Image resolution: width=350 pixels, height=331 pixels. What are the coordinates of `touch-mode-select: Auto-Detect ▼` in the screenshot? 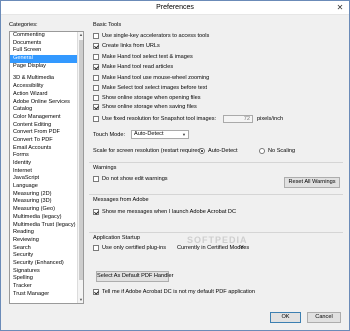 It's located at (160, 134).